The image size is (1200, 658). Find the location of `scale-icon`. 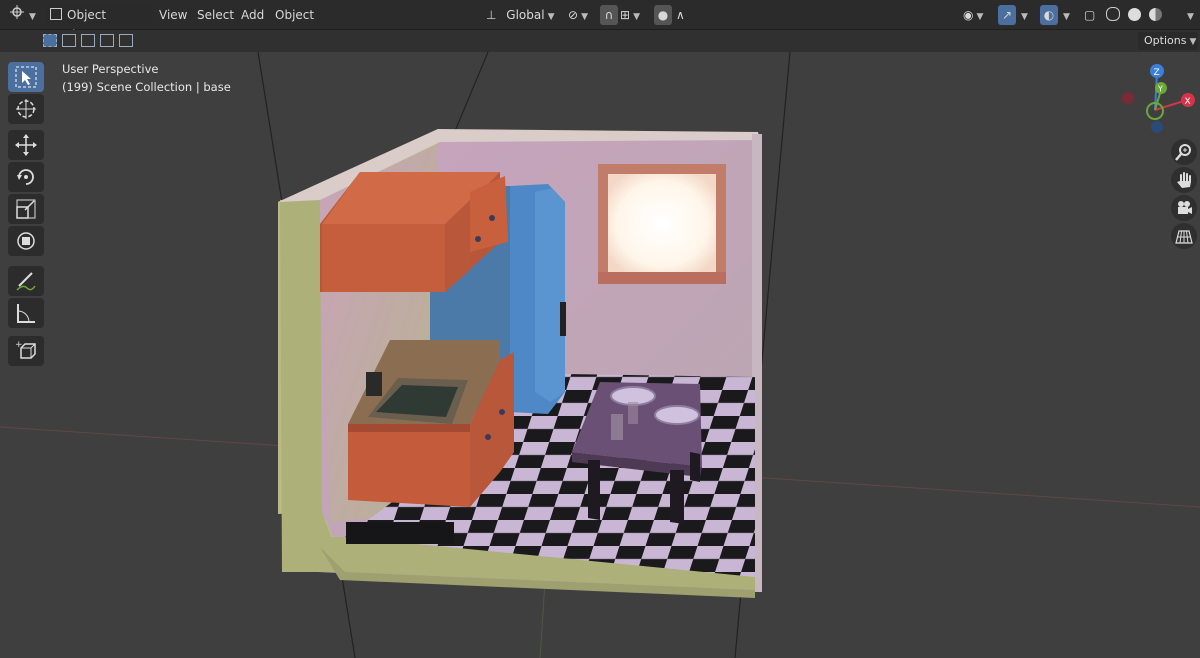

scale-icon is located at coordinates (26, 209).